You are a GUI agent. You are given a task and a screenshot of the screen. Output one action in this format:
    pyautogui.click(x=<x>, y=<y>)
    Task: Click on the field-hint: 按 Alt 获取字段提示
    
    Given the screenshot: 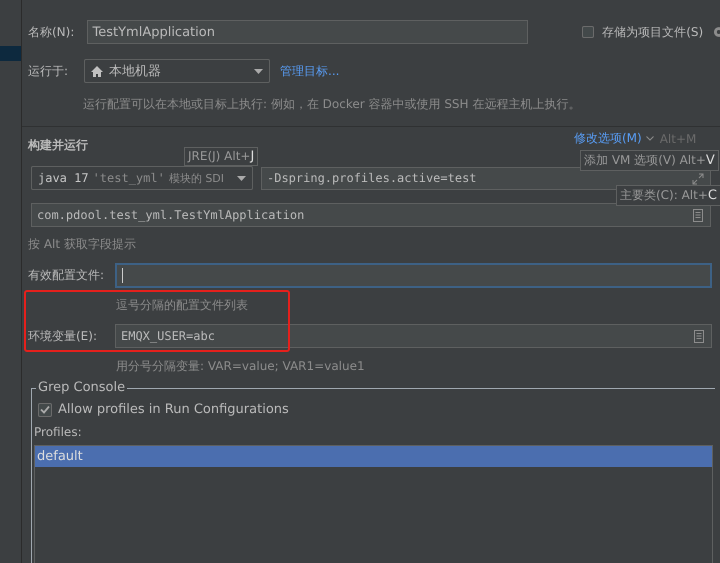 What is the action you would take?
    pyautogui.click(x=82, y=244)
    